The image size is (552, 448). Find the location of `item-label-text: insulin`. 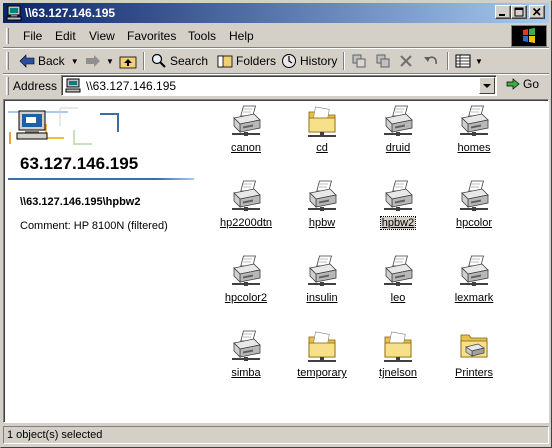

item-label-text: insulin is located at coordinates (322, 298).